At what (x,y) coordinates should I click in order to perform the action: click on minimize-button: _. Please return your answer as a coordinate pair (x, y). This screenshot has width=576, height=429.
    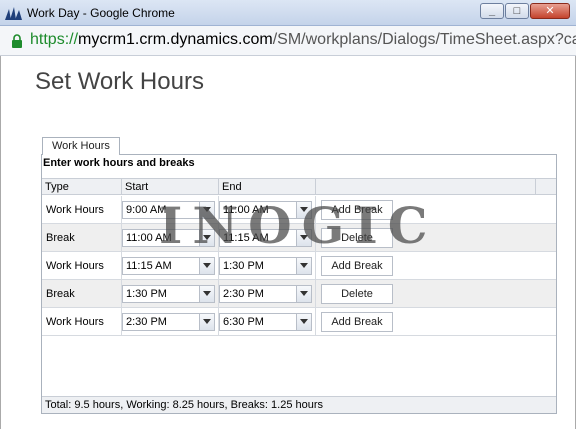
    Looking at the image, I should click on (492, 11).